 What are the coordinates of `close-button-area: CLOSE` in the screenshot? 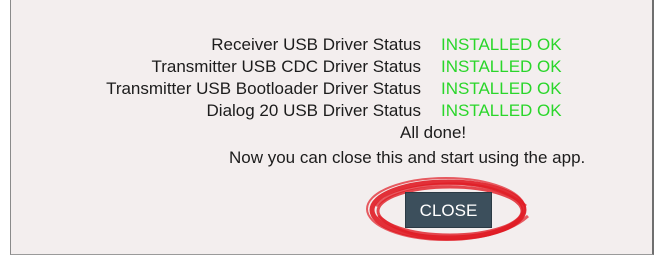 It's located at (451, 211).